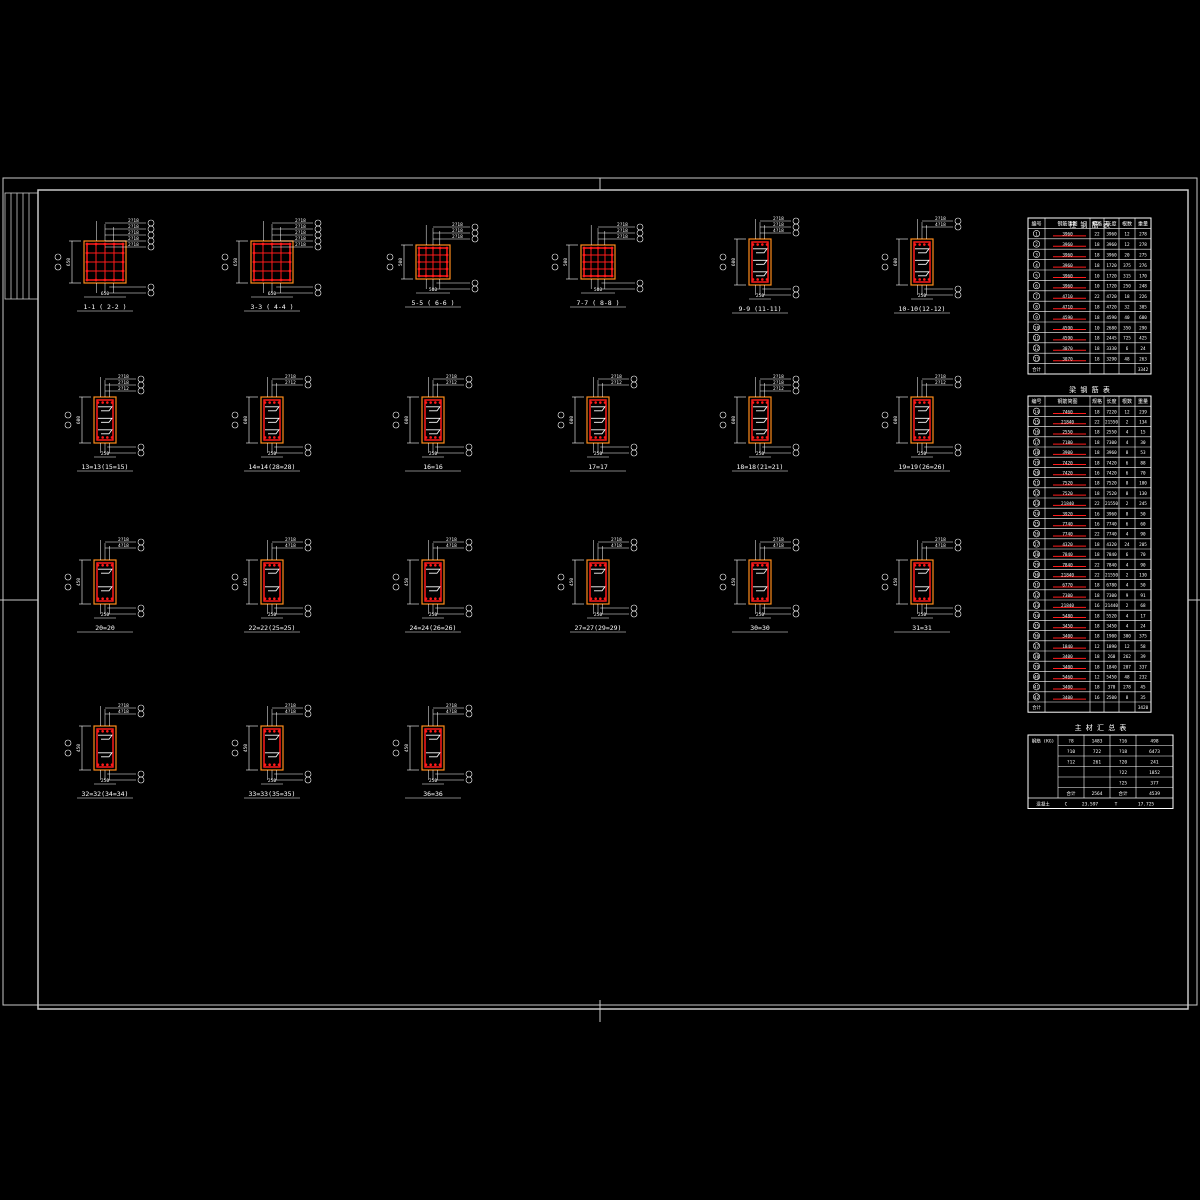 Image resolution: width=1200 pixels, height=1200 pixels. What do you see at coordinates (1143, 514) in the screenshot?
I see `table-cell: 50` at bounding box center [1143, 514].